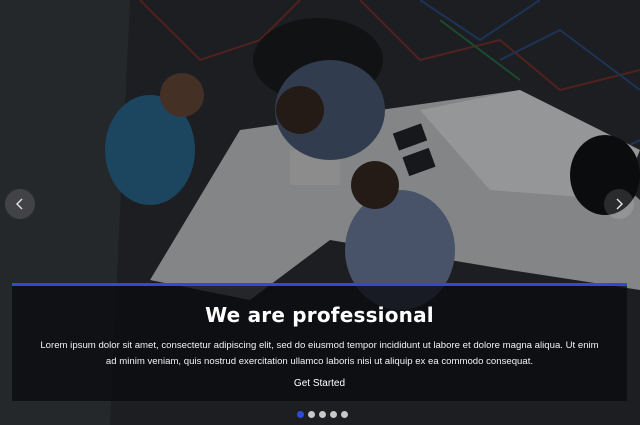 This screenshot has height=425, width=640. I want to click on get-started-link: Get Started, so click(319, 384).